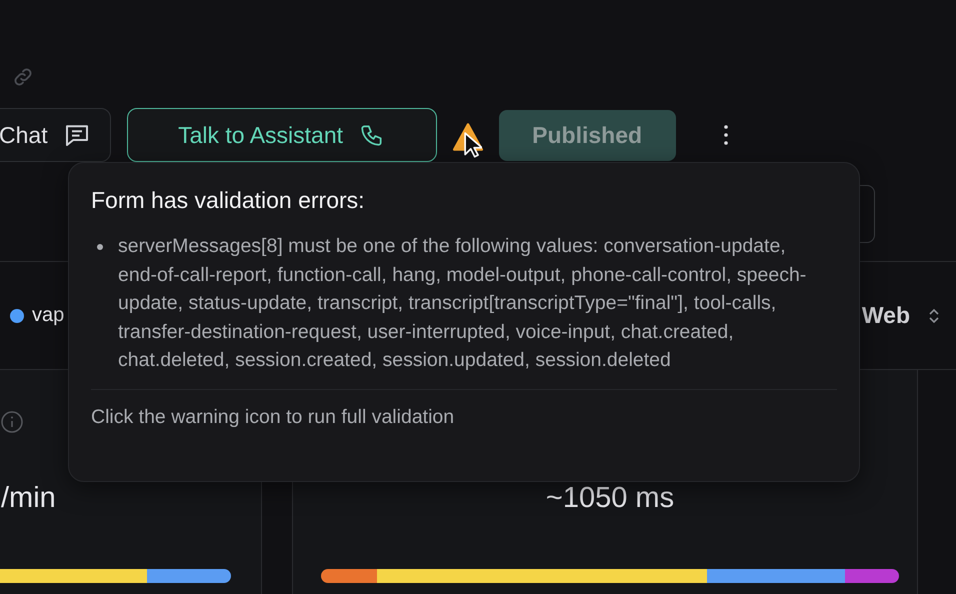 This screenshot has height=594, width=956. What do you see at coordinates (281, 135) in the screenshot?
I see `talk-to-assistant-button: Talk to Assistant` at bounding box center [281, 135].